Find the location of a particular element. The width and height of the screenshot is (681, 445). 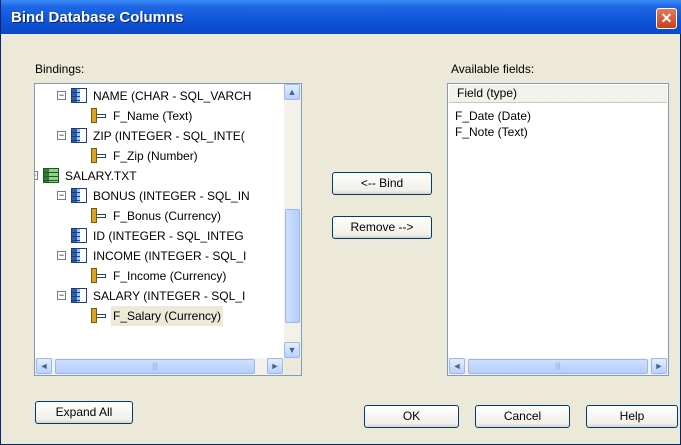

tree-node: − ZIP (INTEGER - SQL_INTE( is located at coordinates (159, 136).